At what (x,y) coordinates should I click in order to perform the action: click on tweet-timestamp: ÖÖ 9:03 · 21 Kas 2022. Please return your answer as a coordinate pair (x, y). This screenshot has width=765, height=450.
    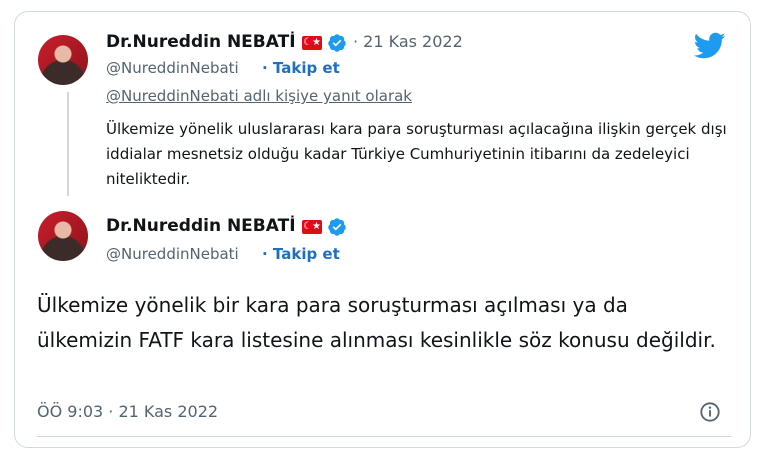
    Looking at the image, I should click on (127, 411).